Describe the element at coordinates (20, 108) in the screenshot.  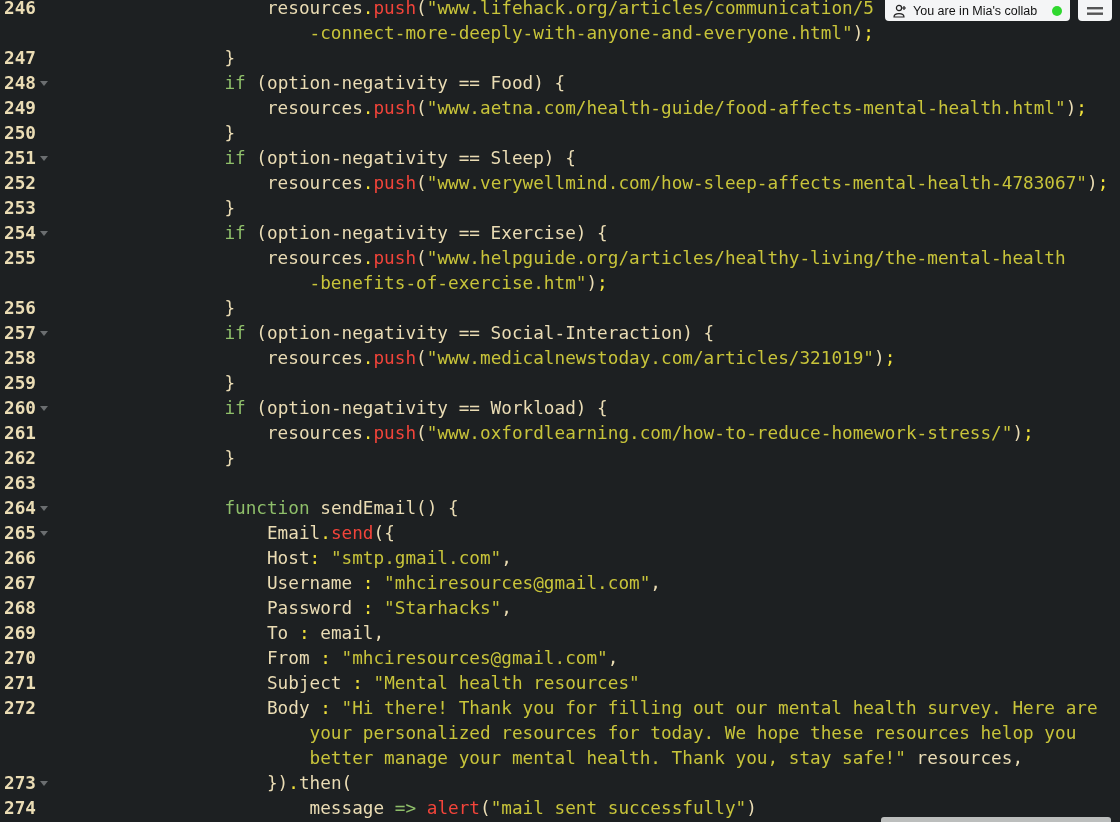
I see `line-number: 249` at that location.